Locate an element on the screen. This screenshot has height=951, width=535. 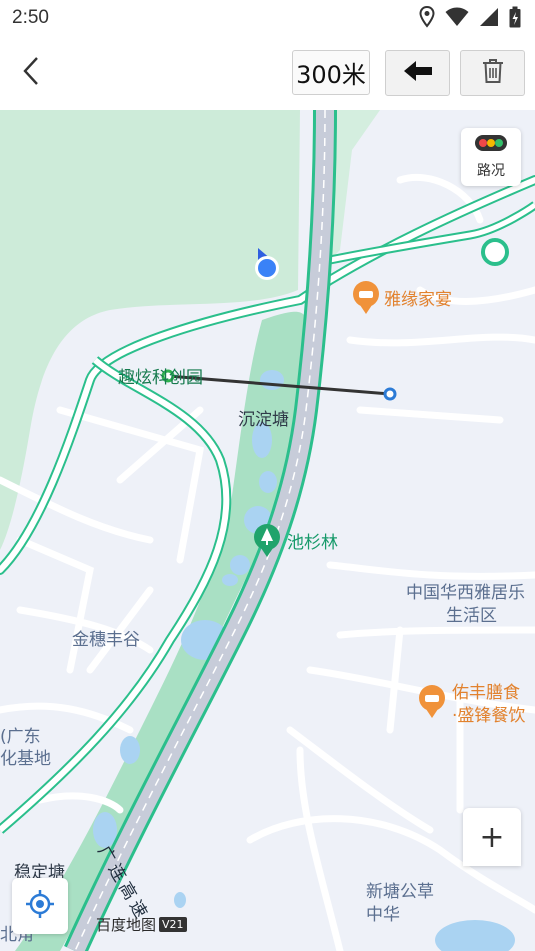
logo-text: 百度地图 is located at coordinates (126, 925).